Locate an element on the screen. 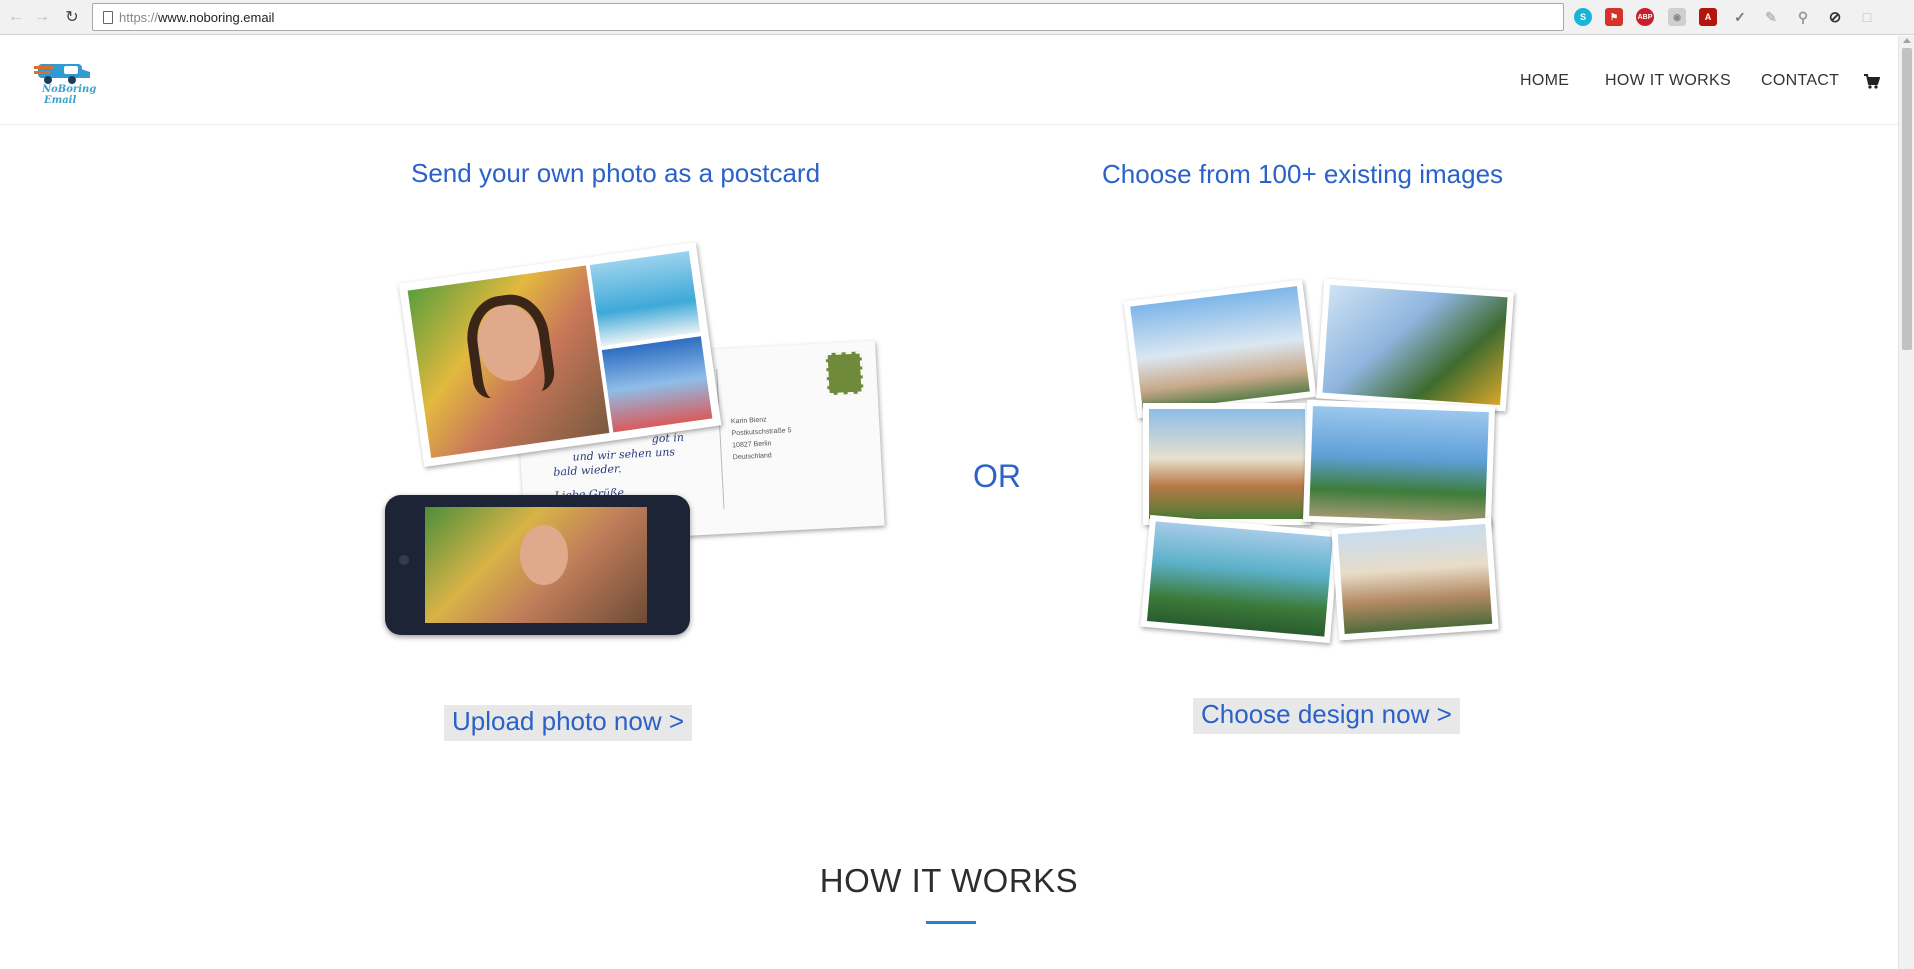 The height and width of the screenshot is (969, 1914). nav-contact: CONTACT is located at coordinates (1800, 81).